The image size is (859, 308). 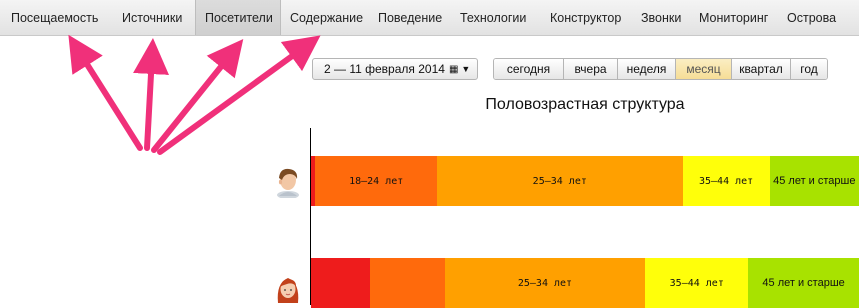 What do you see at coordinates (560, 181) in the screenshot?
I see `bar-segment-0-2: 25–34 лет` at bounding box center [560, 181].